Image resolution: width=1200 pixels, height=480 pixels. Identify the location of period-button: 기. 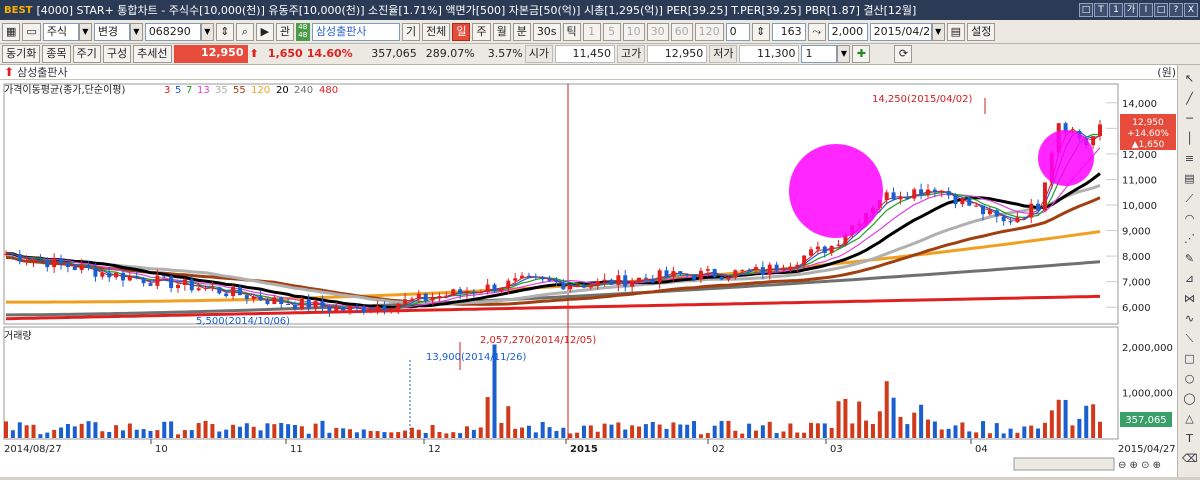
(411, 31).